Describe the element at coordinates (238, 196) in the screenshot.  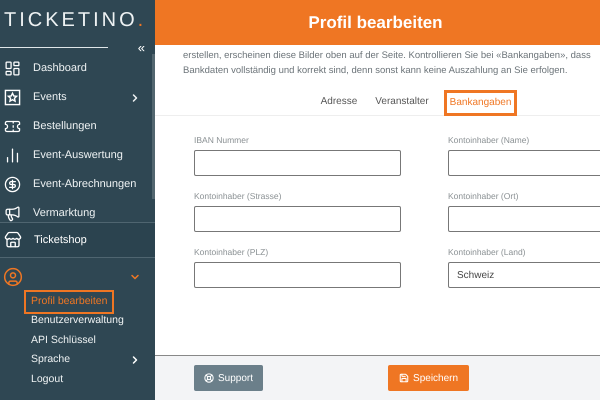
I see `field-label: Kontoinhaber (Strasse)` at that location.